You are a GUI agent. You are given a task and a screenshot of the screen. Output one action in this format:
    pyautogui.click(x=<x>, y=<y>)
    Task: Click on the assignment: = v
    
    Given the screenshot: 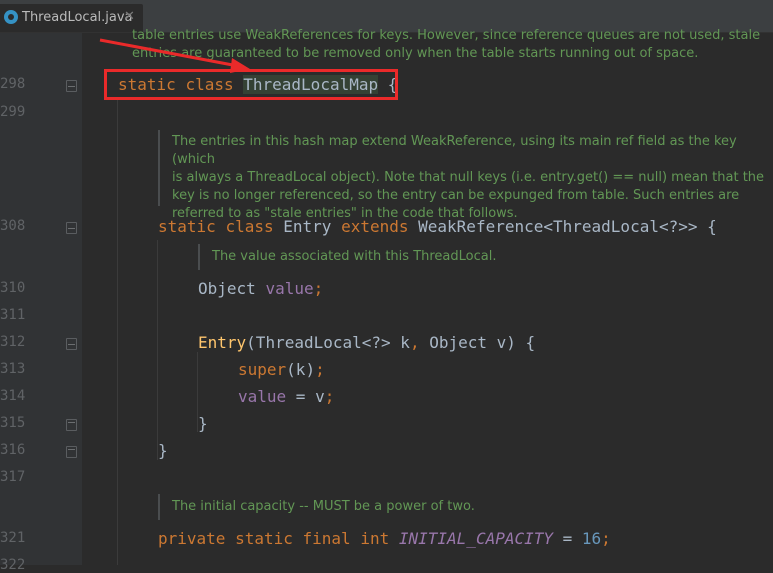 What is the action you would take?
    pyautogui.click(x=305, y=396)
    